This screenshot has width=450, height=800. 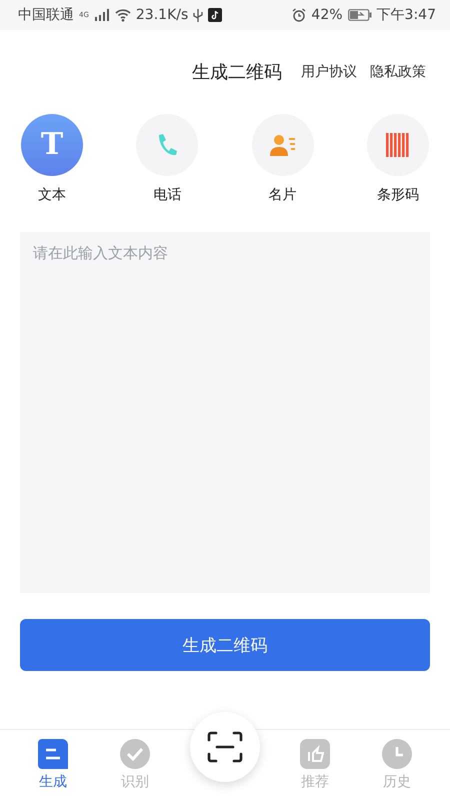 What do you see at coordinates (237, 72) in the screenshot?
I see `page-title: 生成二维码` at bounding box center [237, 72].